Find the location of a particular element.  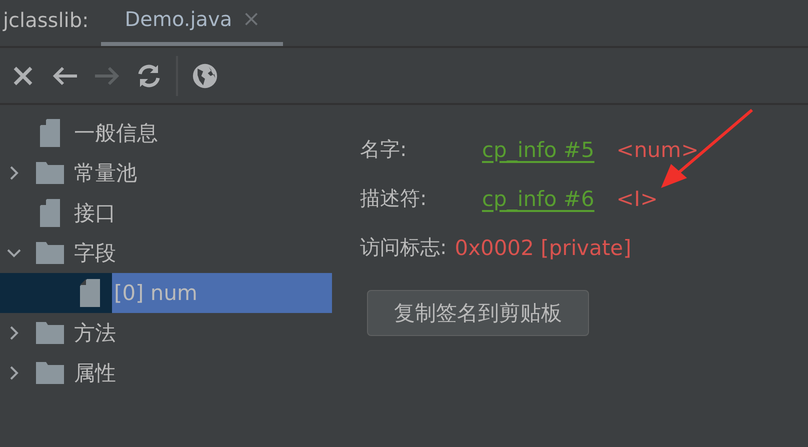

refresh-icon is located at coordinates (149, 75).